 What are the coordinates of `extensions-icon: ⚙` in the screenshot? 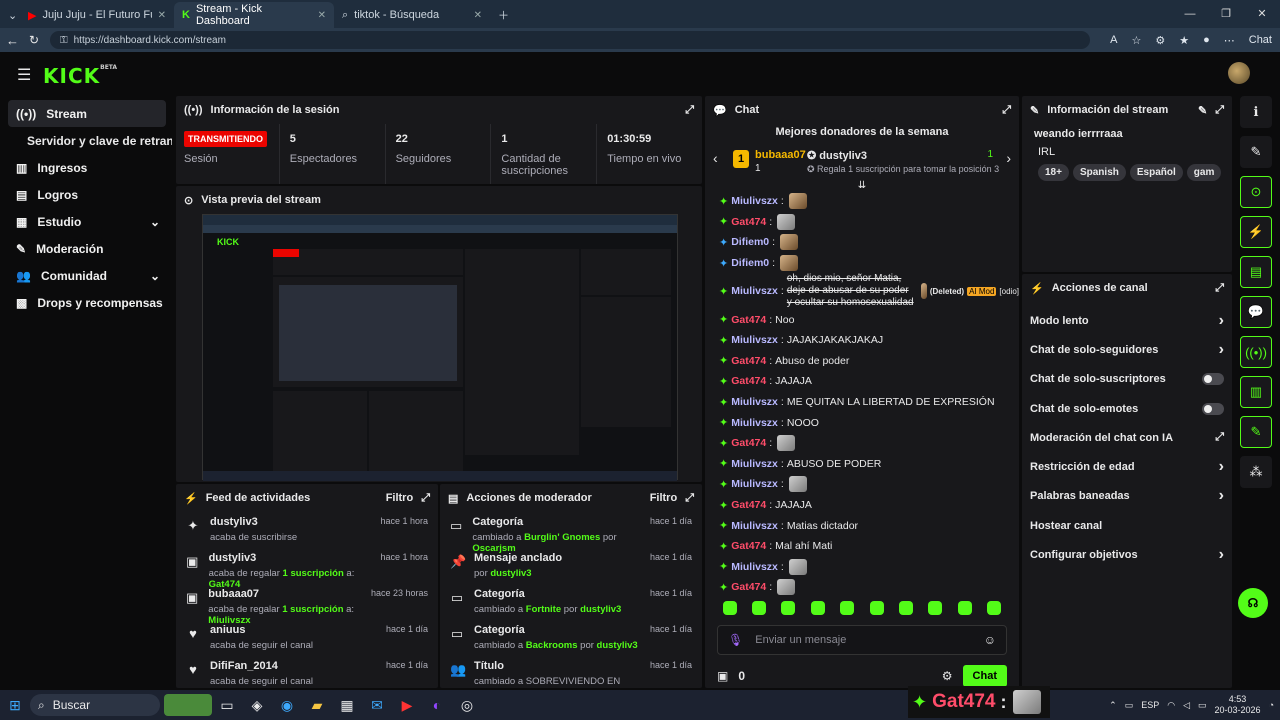 It's located at (1160, 40).